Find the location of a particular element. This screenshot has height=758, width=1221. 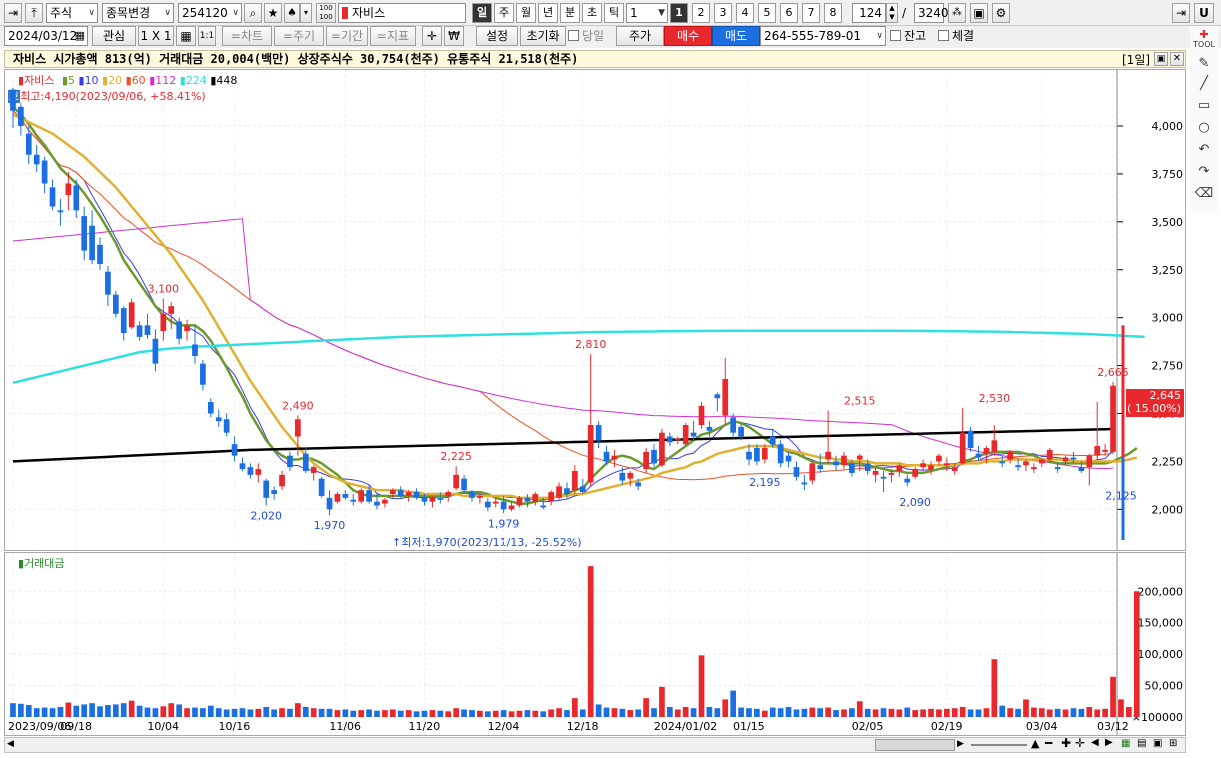

today-checkbox: 당일 is located at coordinates (586, 36).